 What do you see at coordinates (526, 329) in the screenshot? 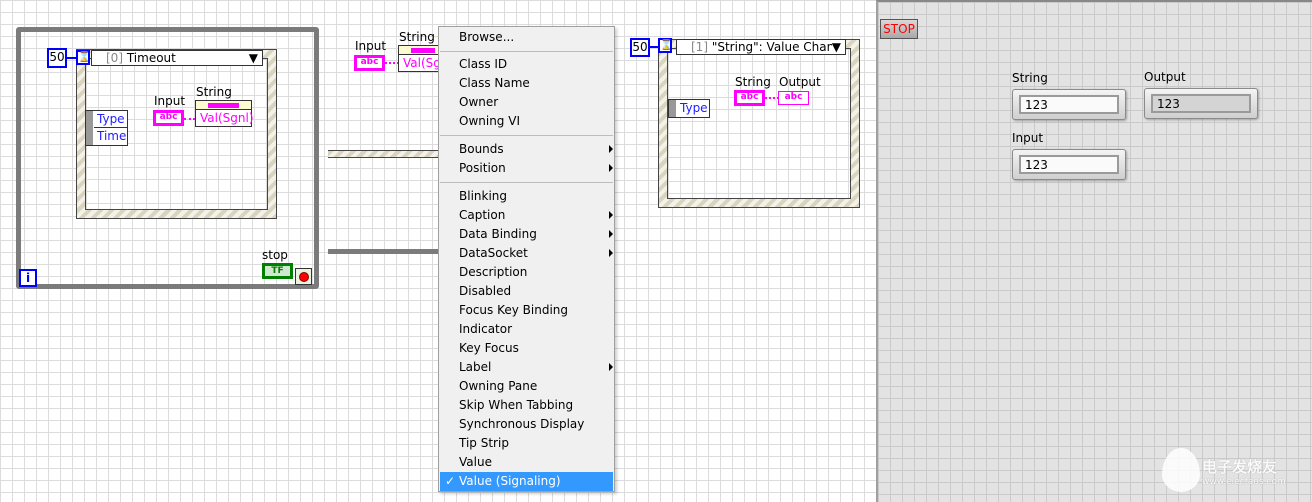
I see `menu-item-indicator: Indicator` at bounding box center [526, 329].